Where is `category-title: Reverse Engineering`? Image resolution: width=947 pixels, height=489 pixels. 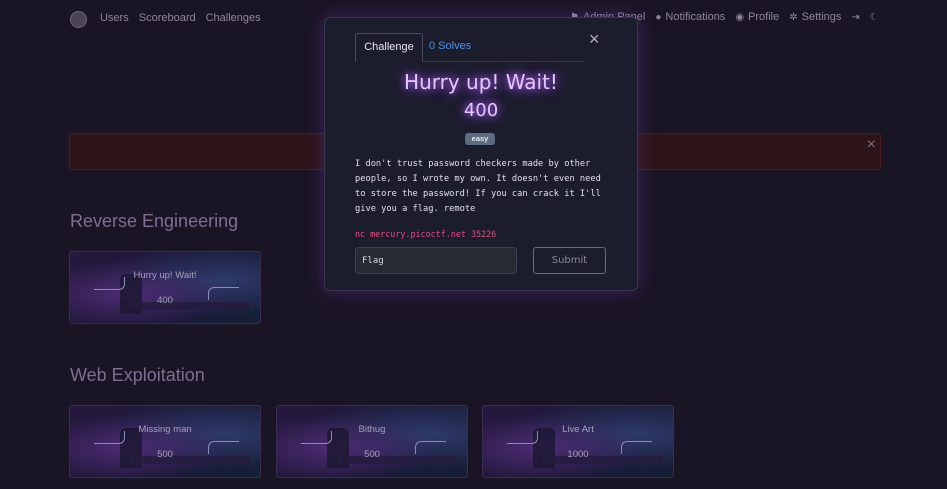
category-title: Reverse Engineering is located at coordinates (154, 221).